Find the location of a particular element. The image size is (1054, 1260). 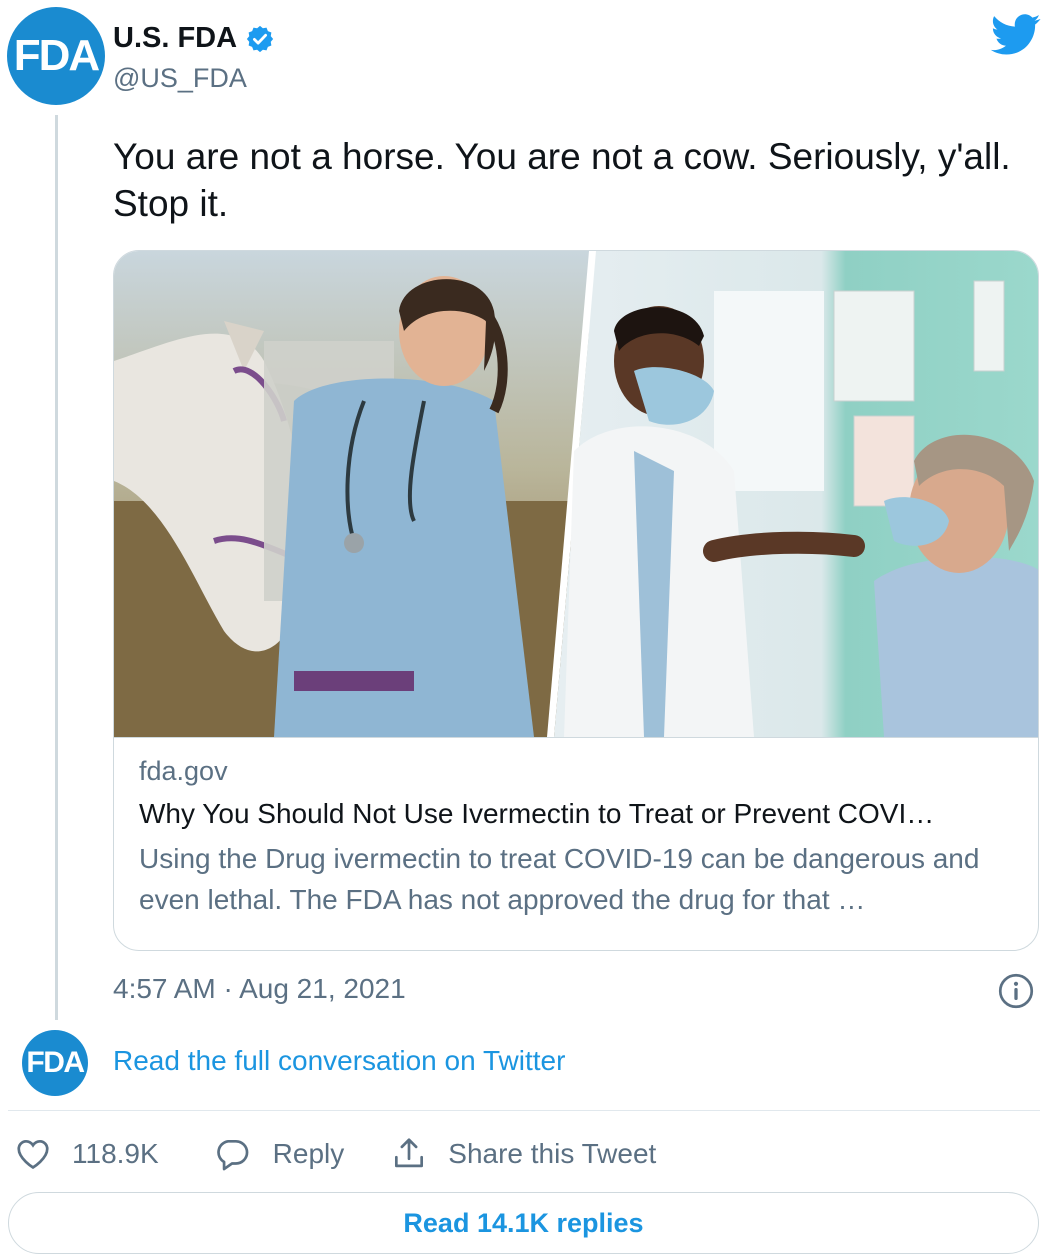

account-name-row: U.S. FDA is located at coordinates (194, 38).